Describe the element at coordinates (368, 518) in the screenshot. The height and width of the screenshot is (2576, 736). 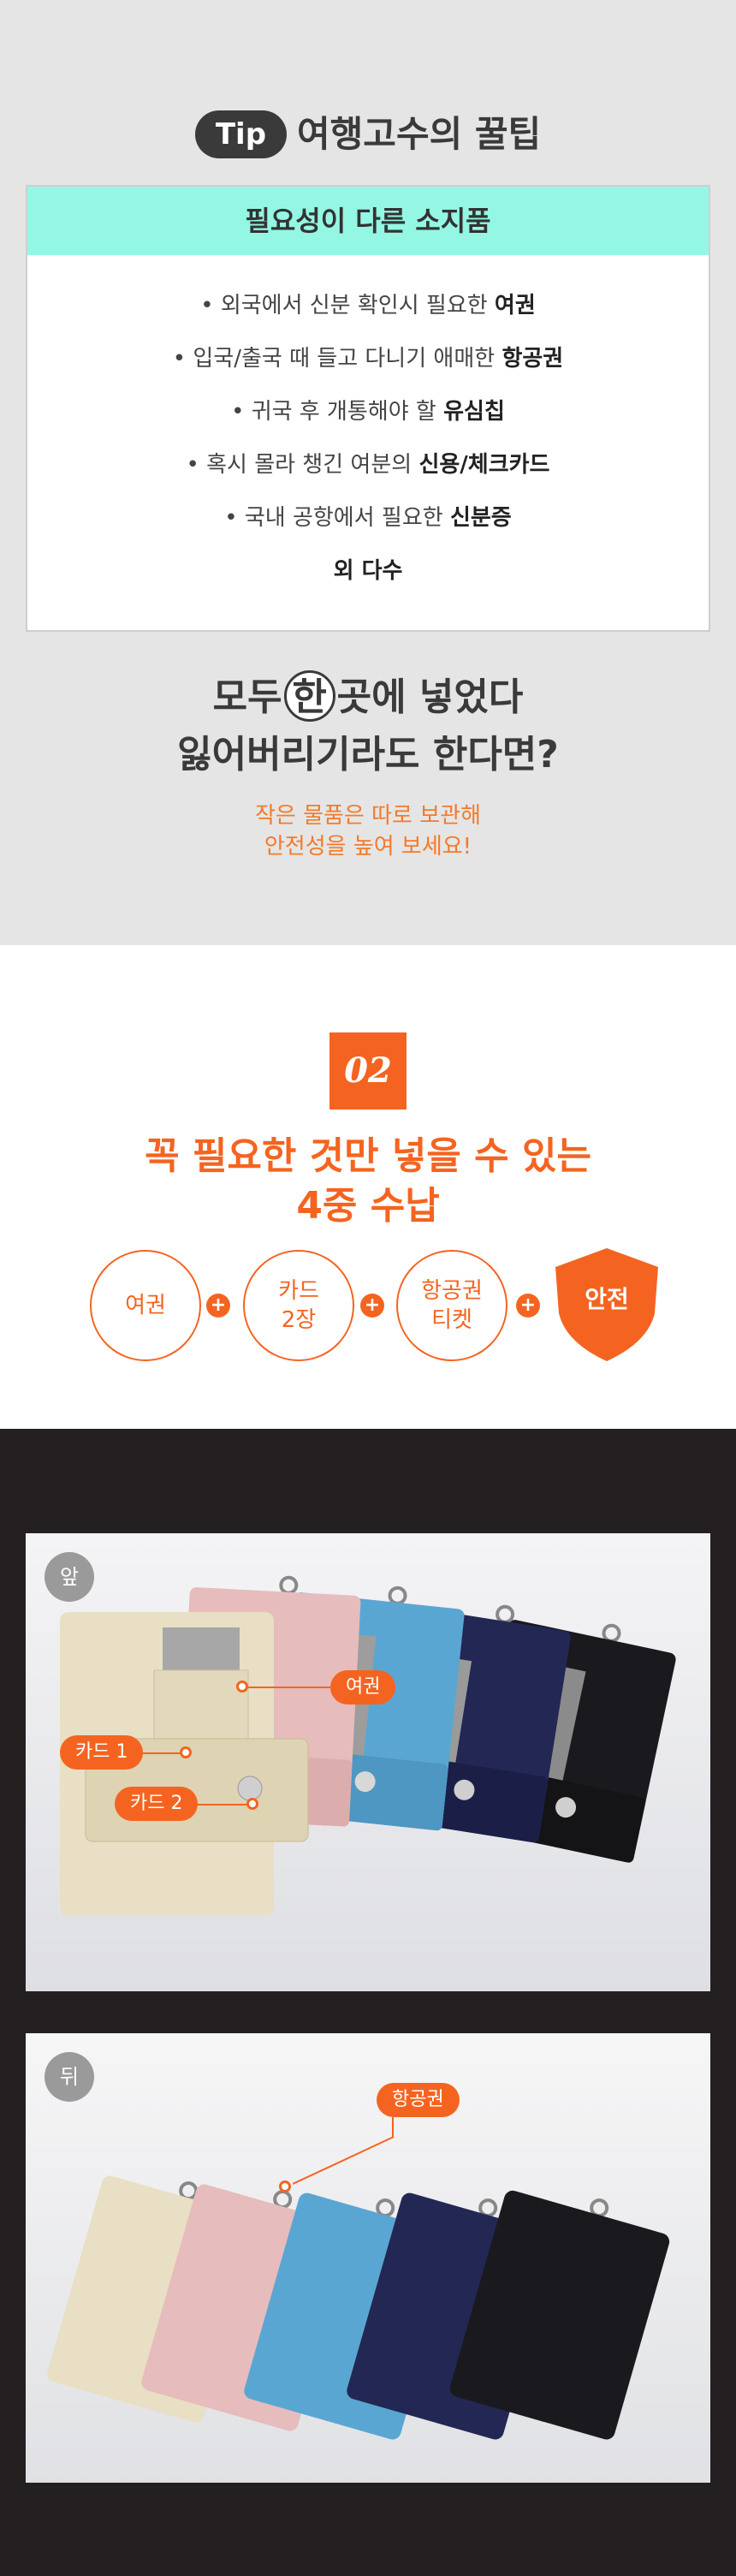
I see `list-item: • 국내 공항에서 필요한 신분증` at that location.